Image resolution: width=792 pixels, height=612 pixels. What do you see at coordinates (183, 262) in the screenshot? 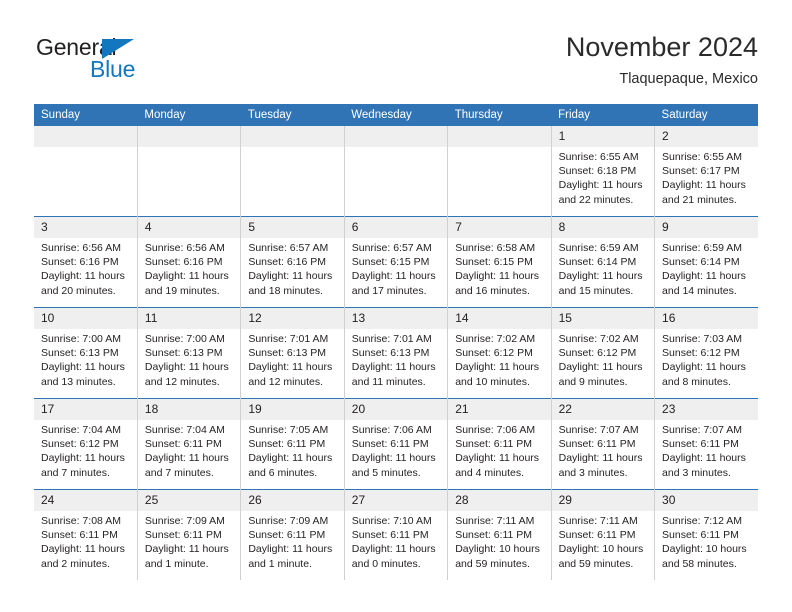
I see `sunset-text: Sunset: 6:16 PM` at bounding box center [183, 262].